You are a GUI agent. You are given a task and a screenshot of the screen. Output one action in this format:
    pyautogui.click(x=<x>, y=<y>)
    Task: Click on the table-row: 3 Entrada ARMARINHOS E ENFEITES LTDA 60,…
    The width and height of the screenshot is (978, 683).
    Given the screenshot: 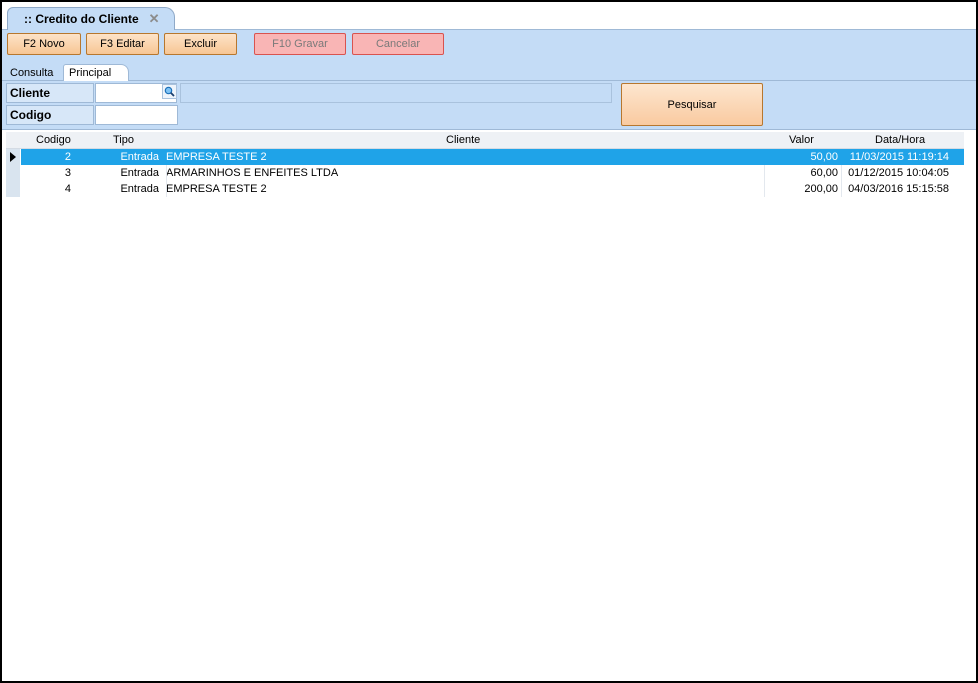 What is the action you would take?
    pyautogui.click(x=485, y=173)
    